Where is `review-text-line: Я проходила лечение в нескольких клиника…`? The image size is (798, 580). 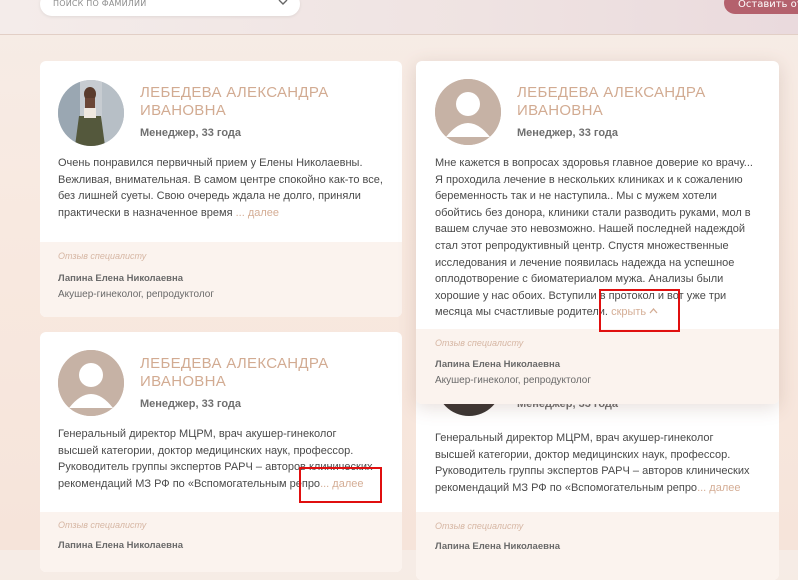 review-text-line: Я проходила лечение в нескольких клиника… is located at coordinates (589, 179).